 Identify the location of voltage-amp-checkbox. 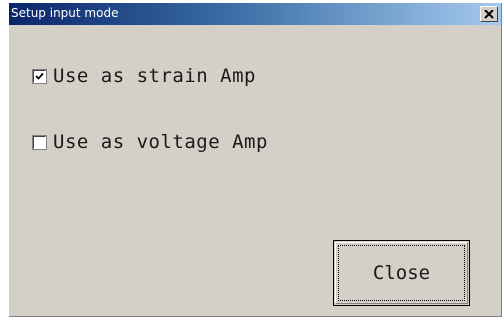
(39, 142).